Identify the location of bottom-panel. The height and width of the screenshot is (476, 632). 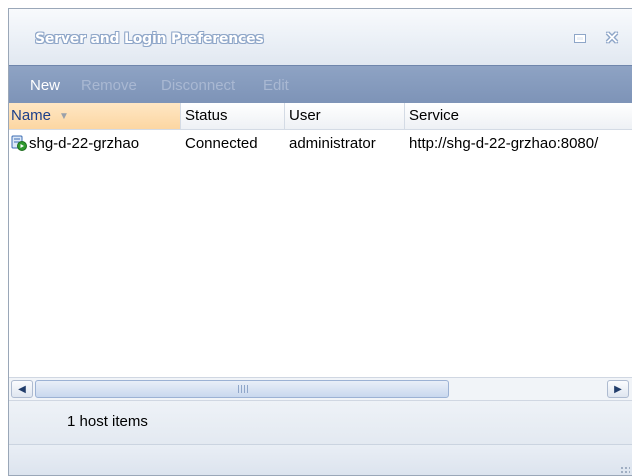
(320, 459).